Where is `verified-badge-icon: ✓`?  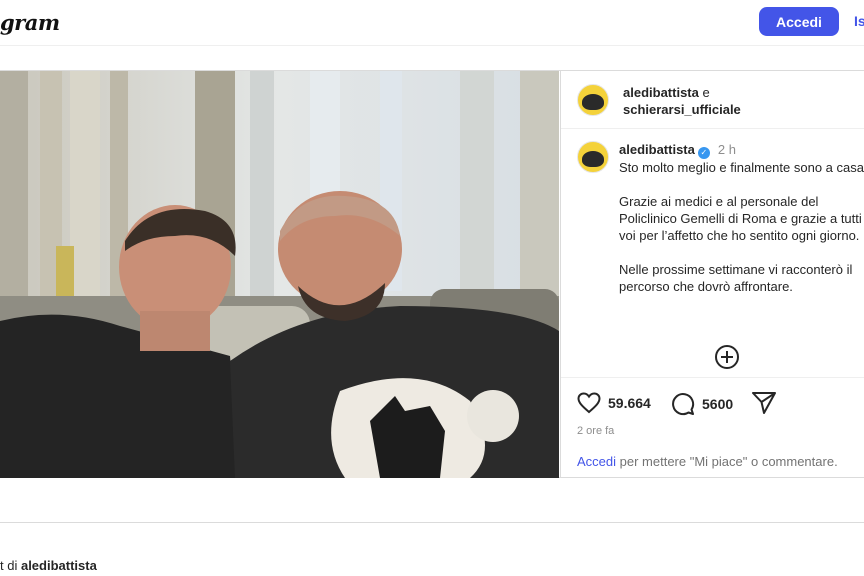
verified-badge-icon: ✓ is located at coordinates (703, 153).